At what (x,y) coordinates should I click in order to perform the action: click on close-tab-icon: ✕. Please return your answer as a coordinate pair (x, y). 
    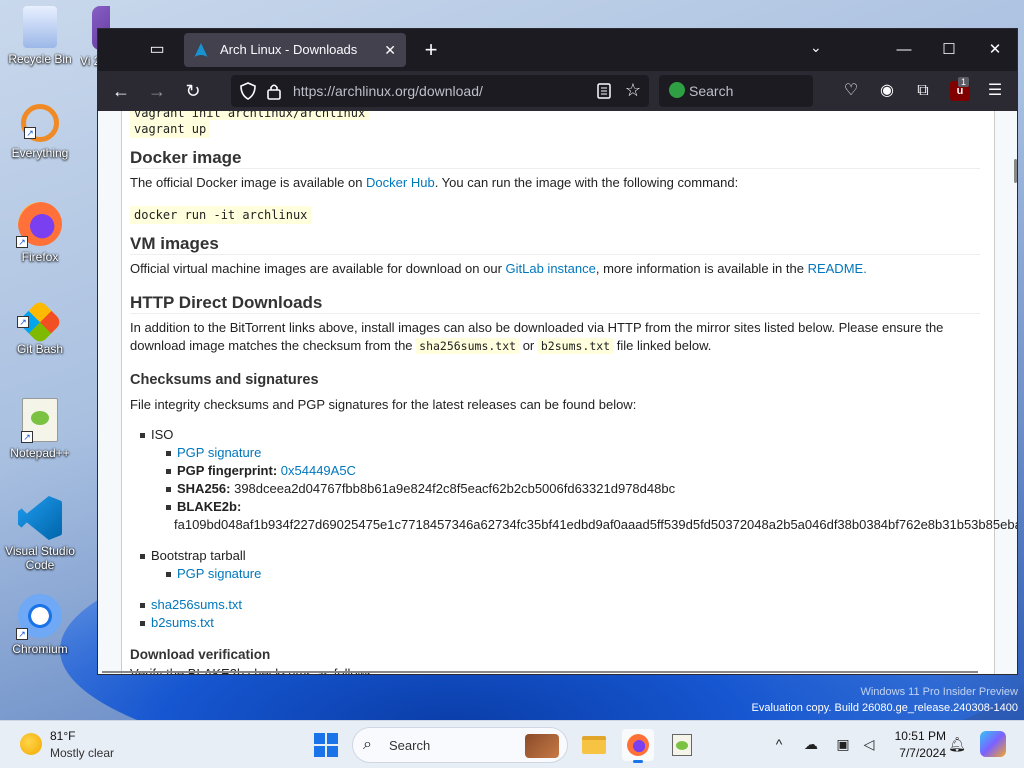
    Looking at the image, I should click on (390, 50).